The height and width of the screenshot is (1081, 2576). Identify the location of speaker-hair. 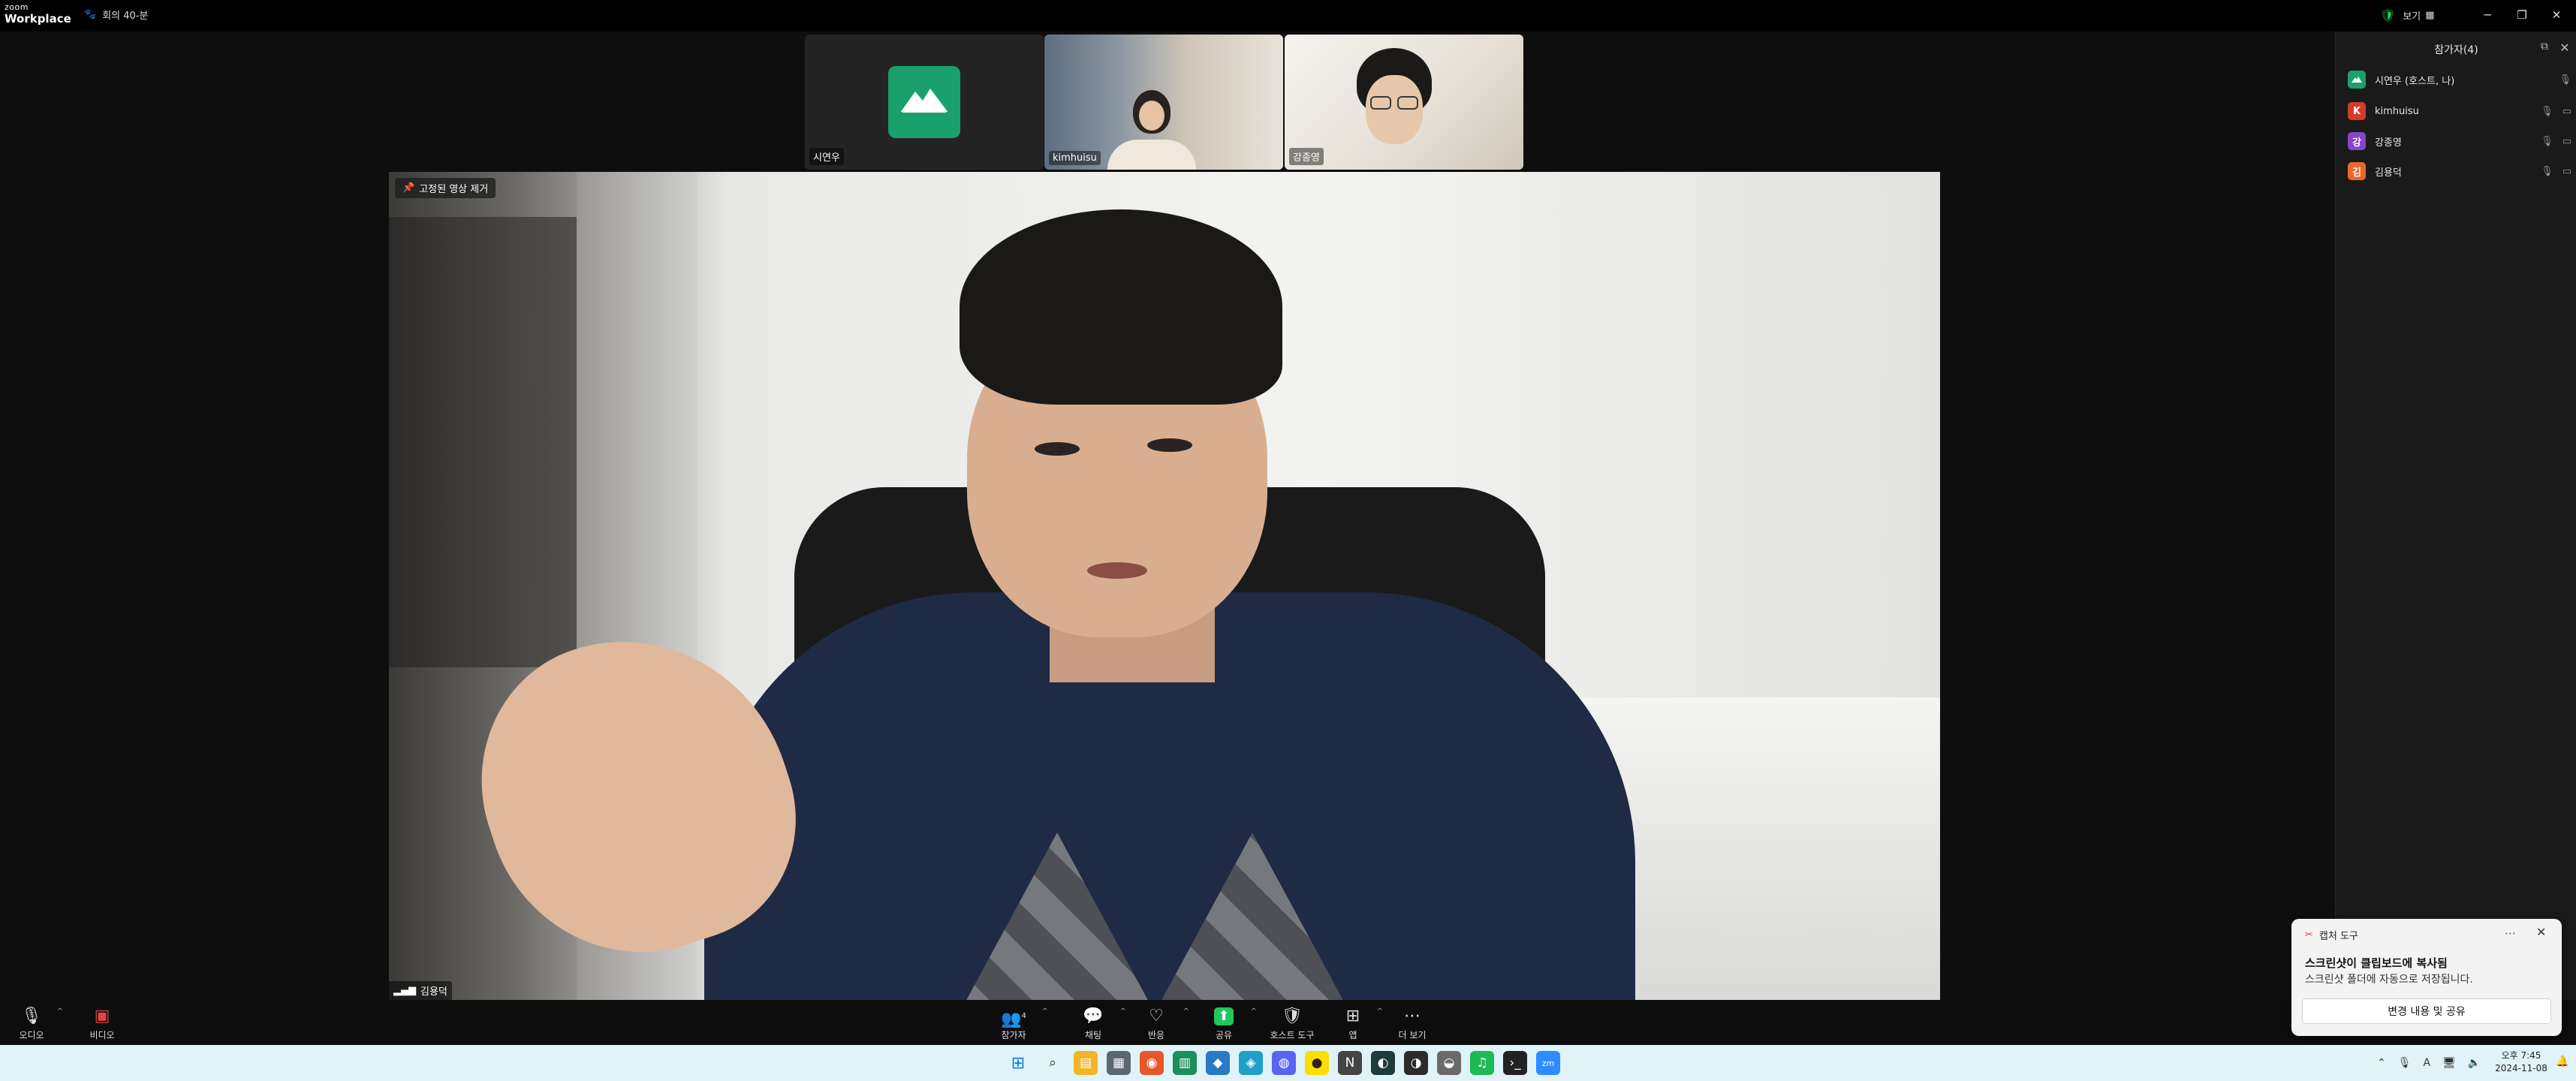
(1121, 307).